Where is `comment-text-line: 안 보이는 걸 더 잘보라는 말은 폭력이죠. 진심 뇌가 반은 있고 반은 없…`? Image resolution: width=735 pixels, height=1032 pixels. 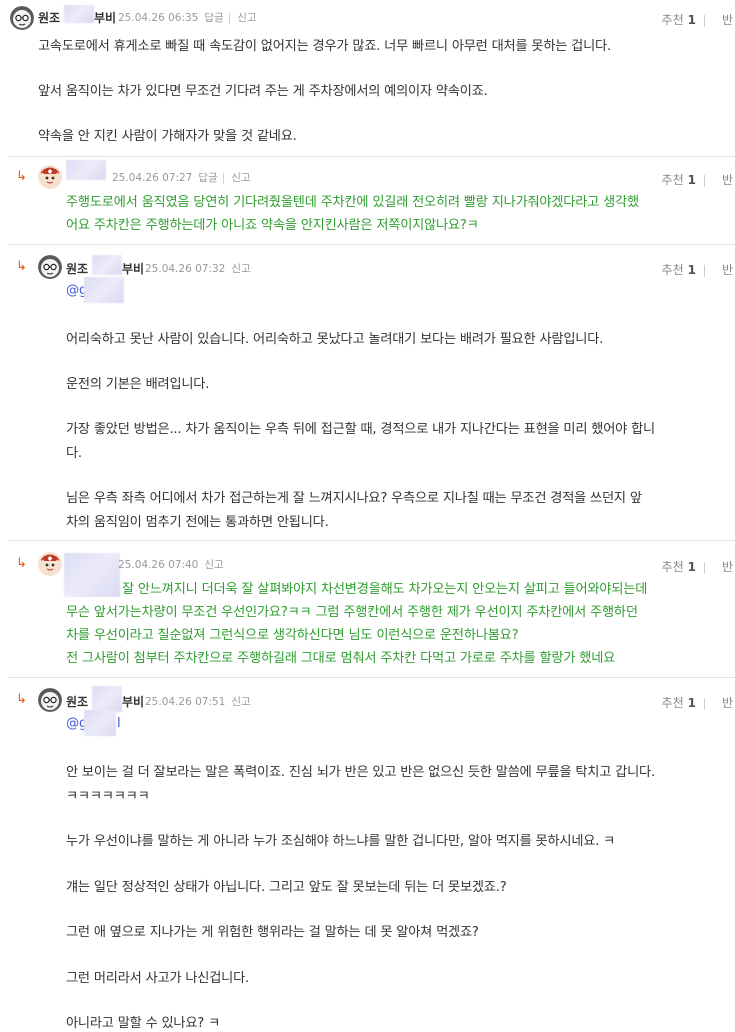
comment-text-line: 안 보이는 걸 더 잘보라는 말은 폭력이죠. 진심 뇌가 반은 있고 반은 없… is located at coordinates (360, 772).